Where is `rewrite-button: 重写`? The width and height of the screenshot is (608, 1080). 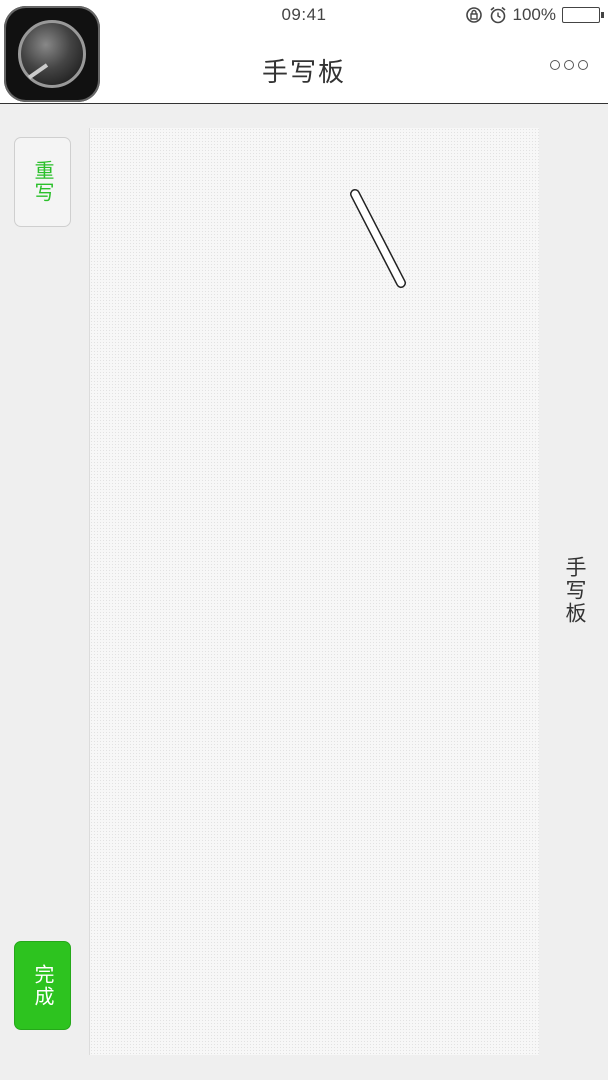 rewrite-button: 重写 is located at coordinates (42, 182).